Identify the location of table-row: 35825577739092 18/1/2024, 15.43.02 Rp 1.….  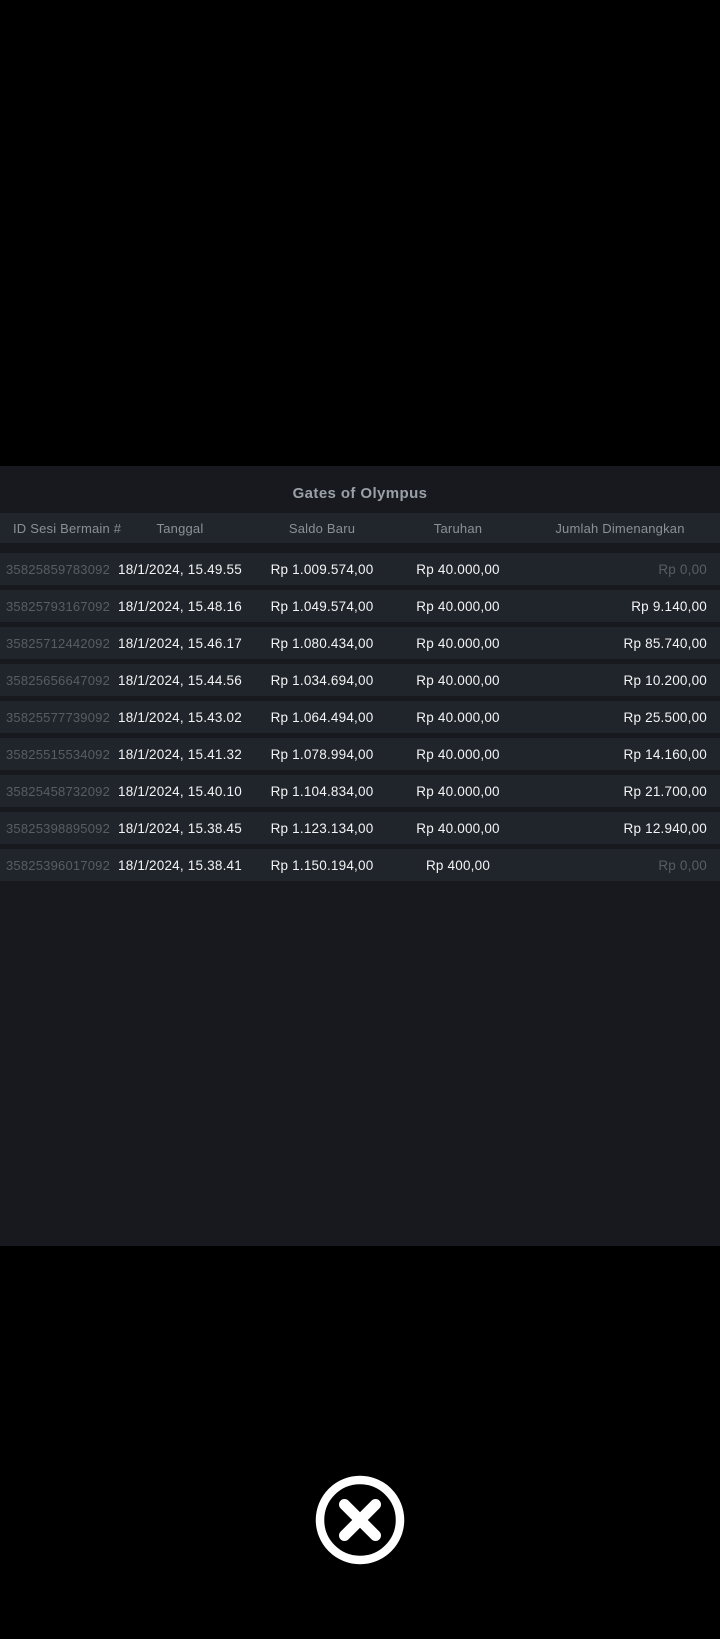
(360, 717).